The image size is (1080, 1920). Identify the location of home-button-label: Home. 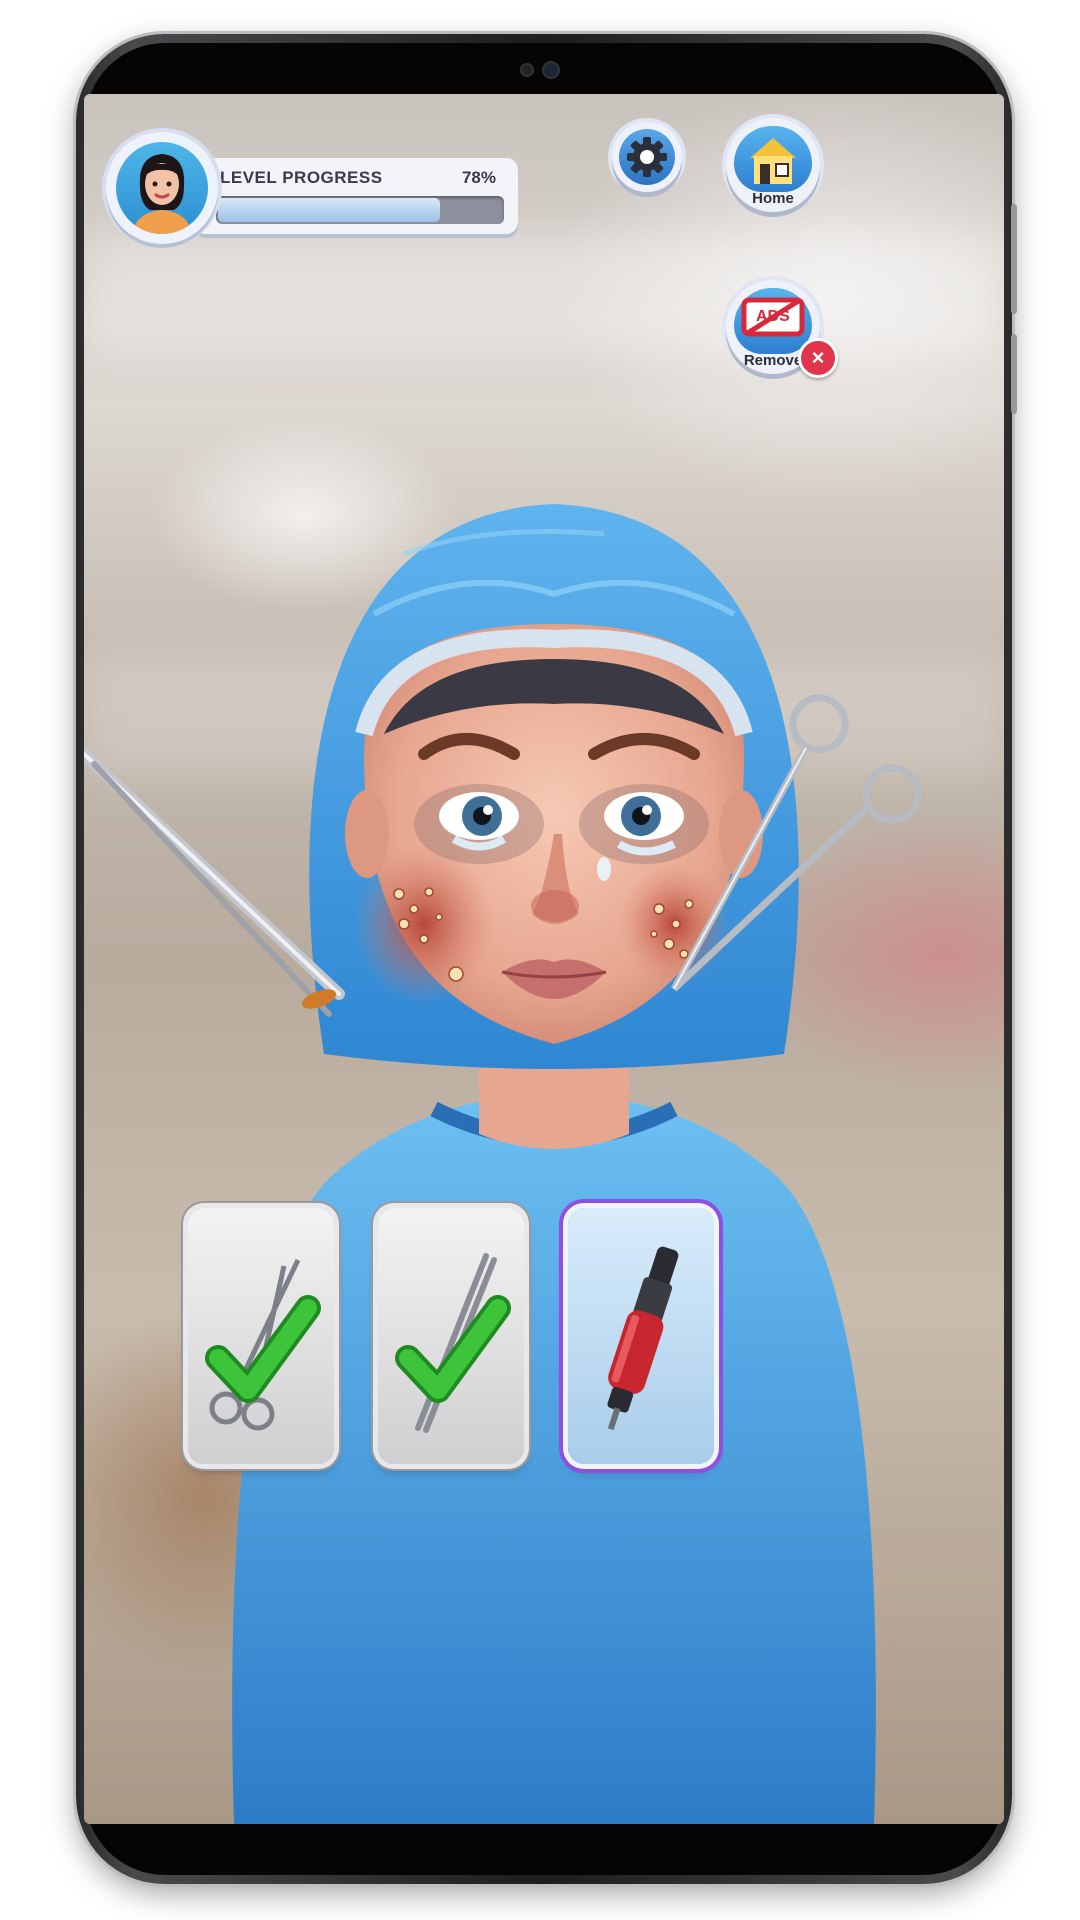
(773, 198).